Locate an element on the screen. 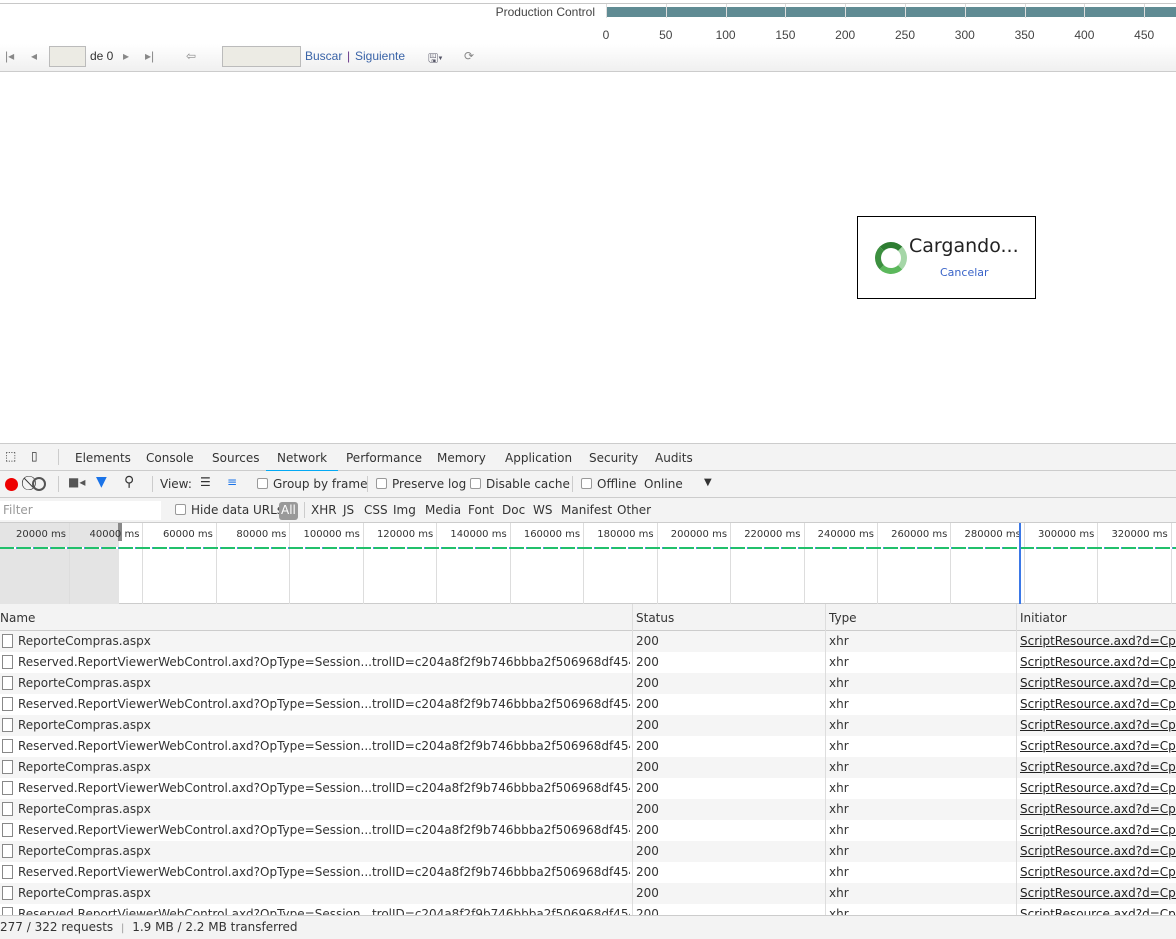 This screenshot has width=1176, height=939. column-header-status: Status is located at coordinates (655, 618).